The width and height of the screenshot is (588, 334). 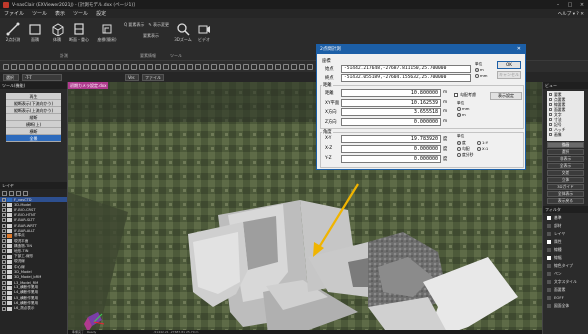 I want to click on view-button: 描画, so click(x=565, y=145).